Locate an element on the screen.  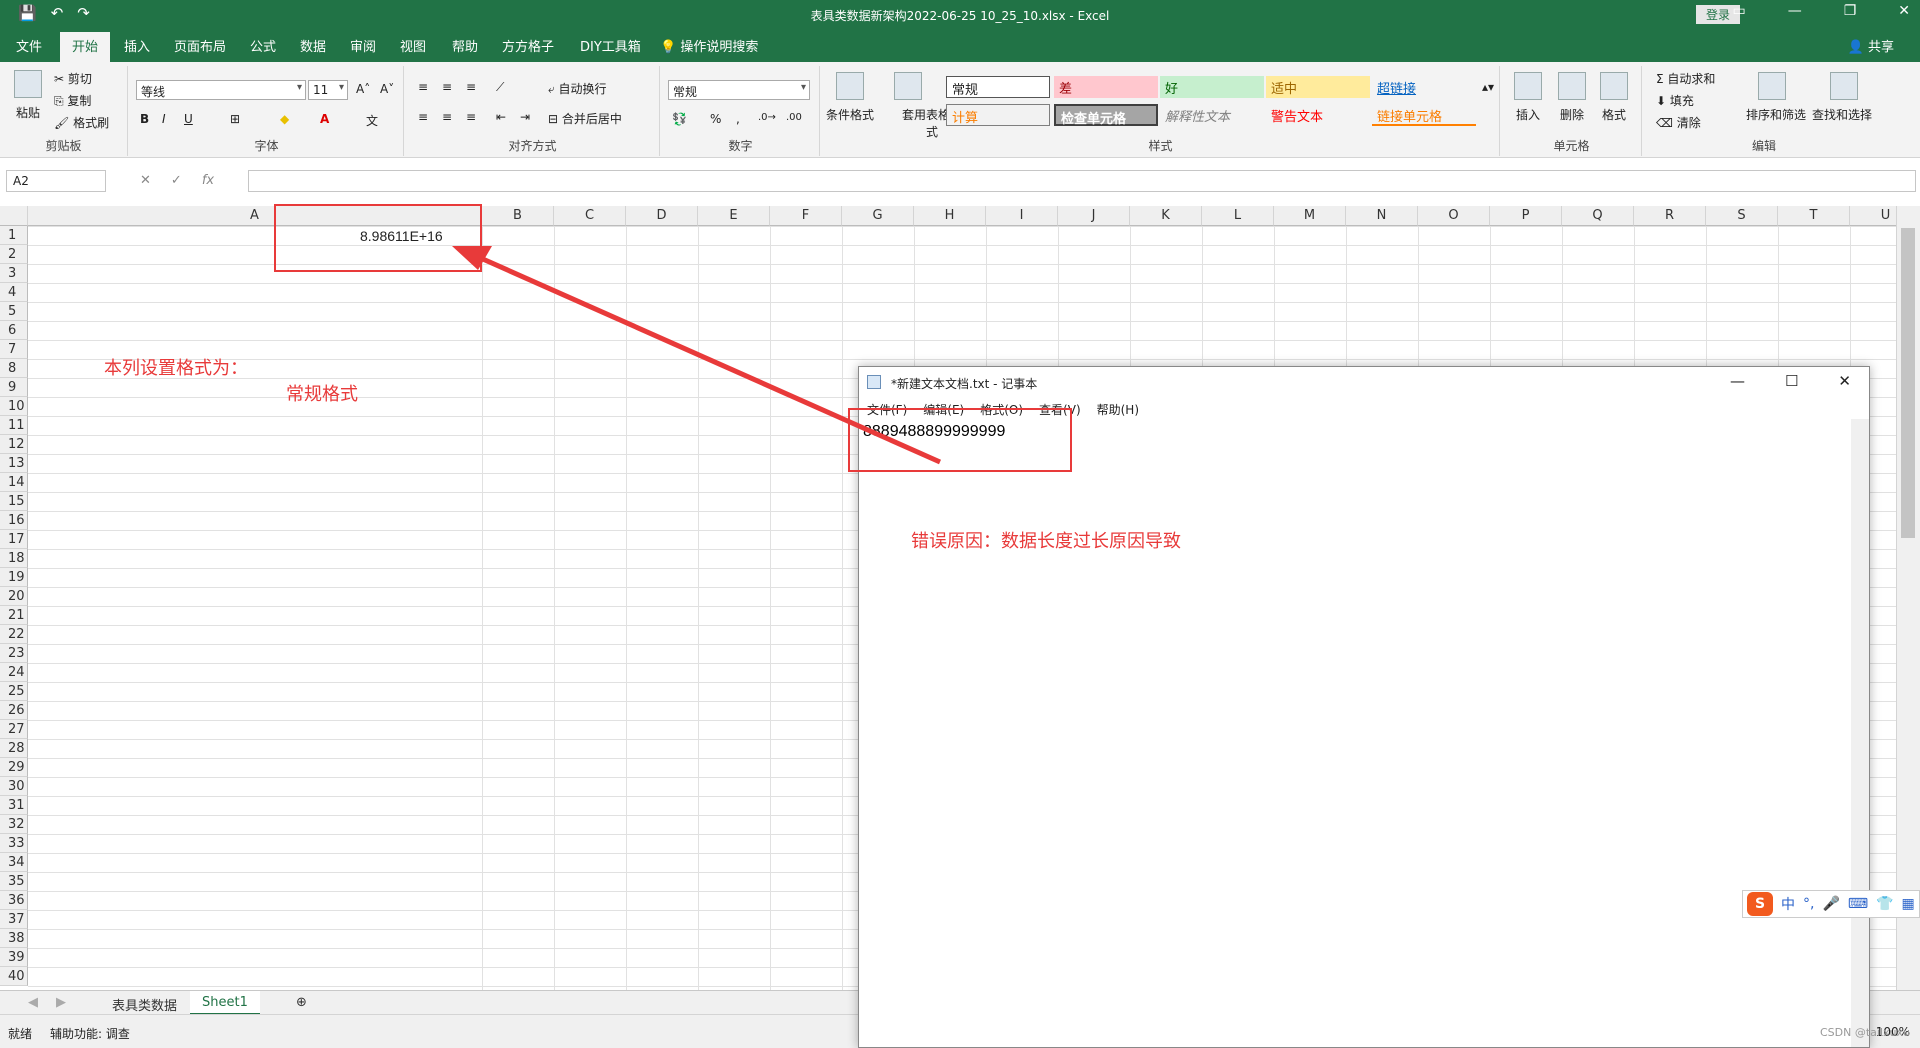
microphone-icon: 🎤 is located at coordinates (1830, 904).